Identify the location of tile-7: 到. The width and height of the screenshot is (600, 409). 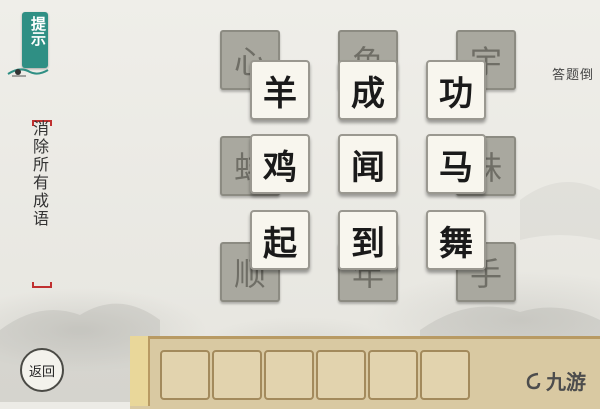
(368, 240).